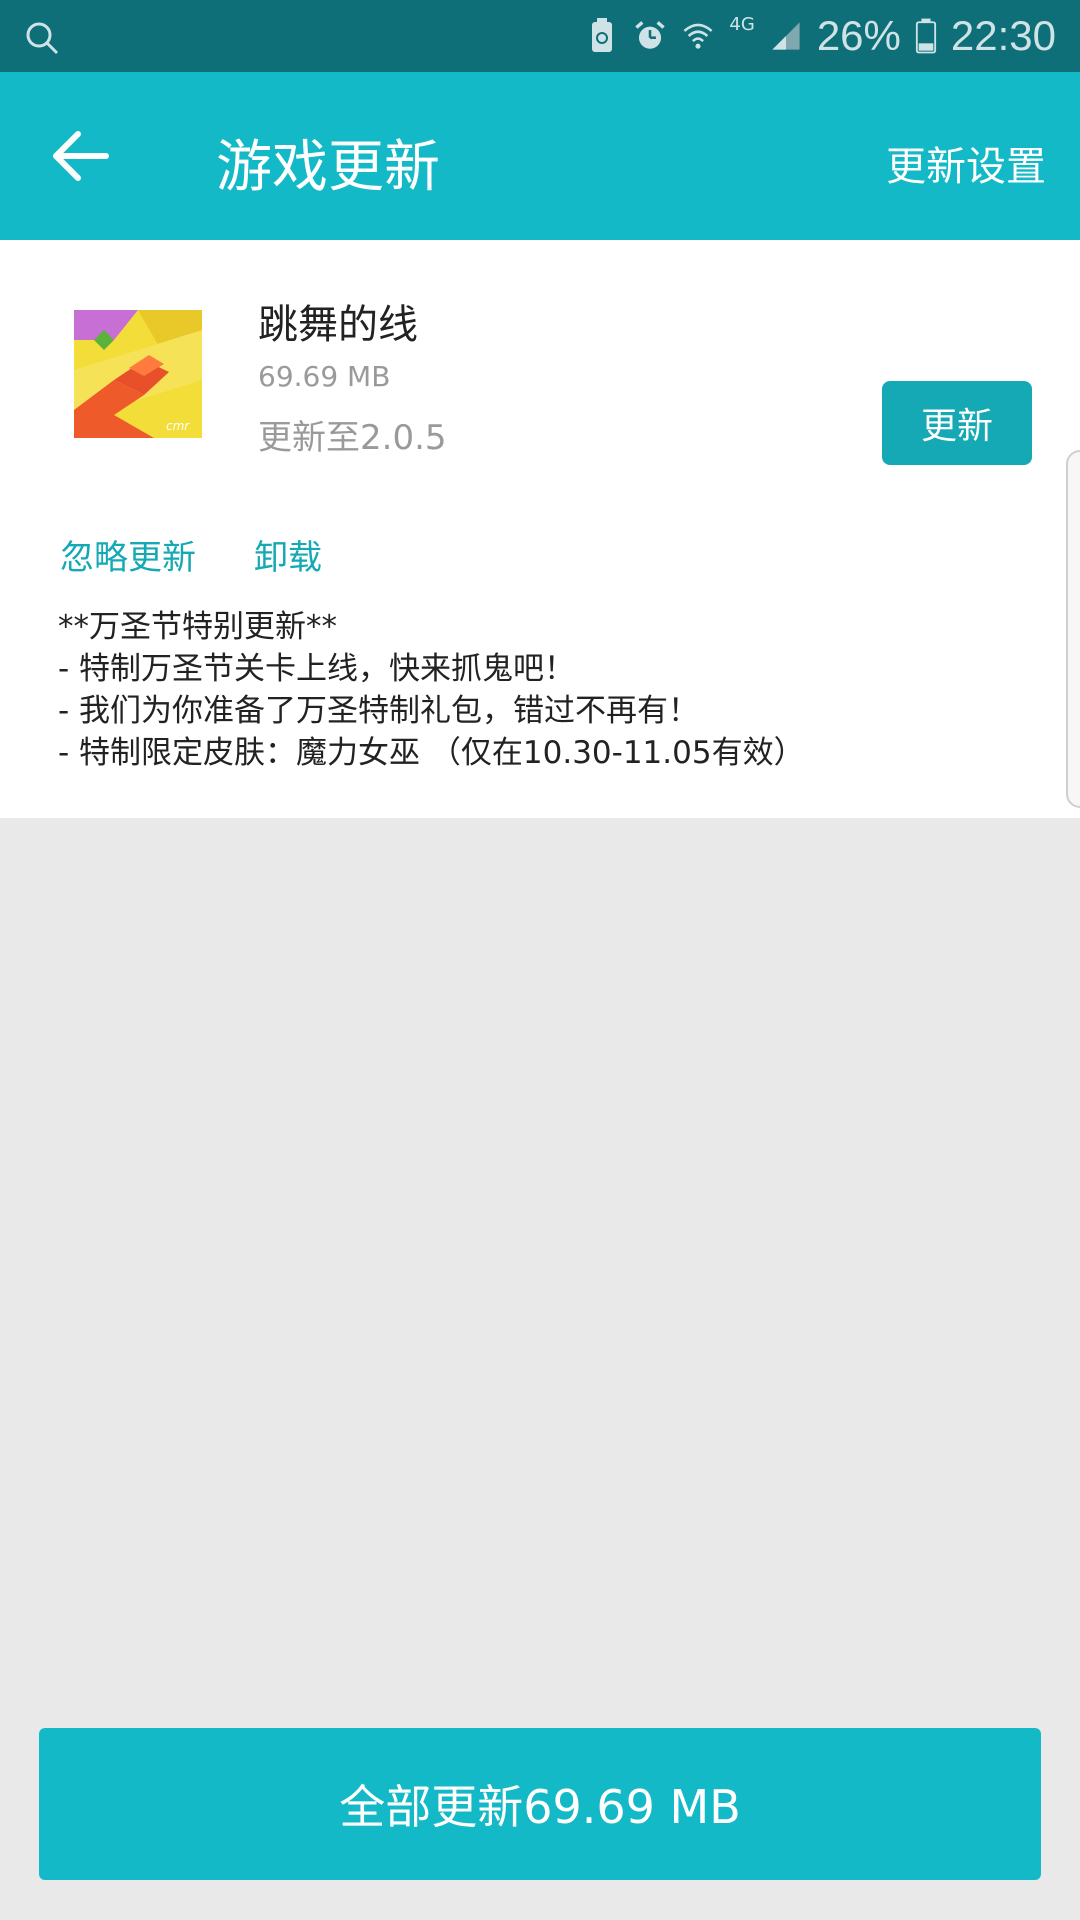 This screenshot has width=1080, height=1920. I want to click on app-bar: 游戏更新 更新设置, so click(540, 156).